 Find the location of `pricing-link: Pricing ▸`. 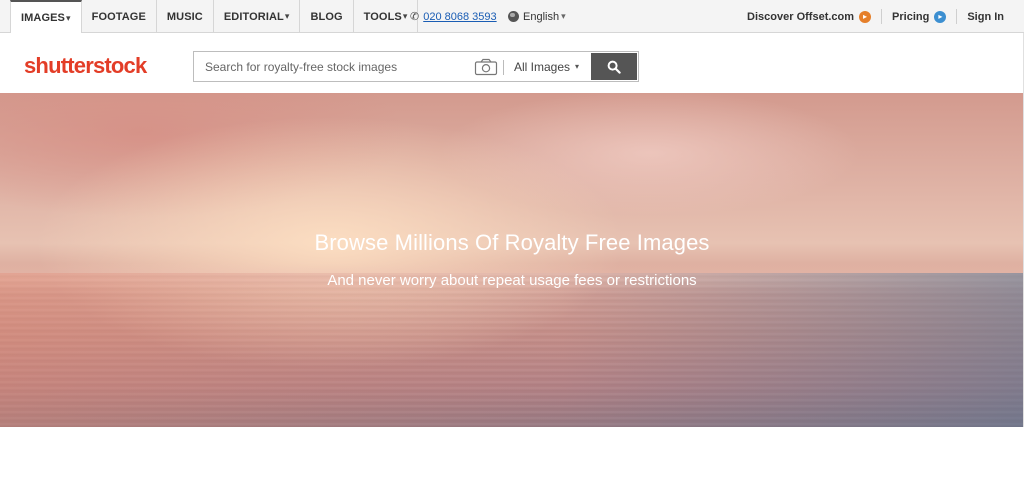

pricing-link: Pricing ▸ is located at coordinates (918, 16).